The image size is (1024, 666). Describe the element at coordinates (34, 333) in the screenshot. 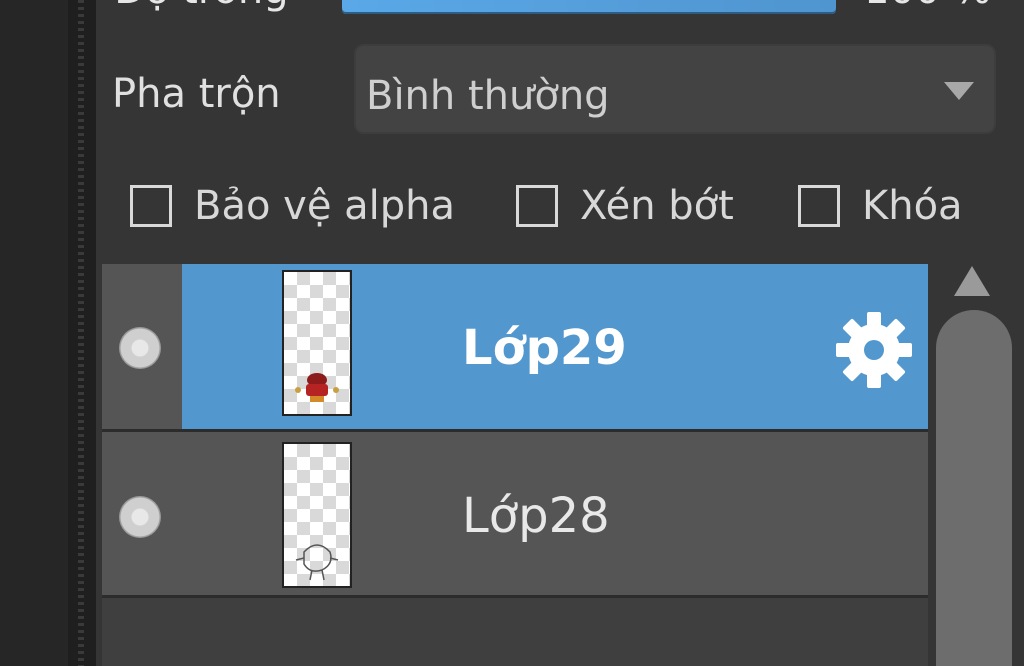

I see `left-gutter` at that location.